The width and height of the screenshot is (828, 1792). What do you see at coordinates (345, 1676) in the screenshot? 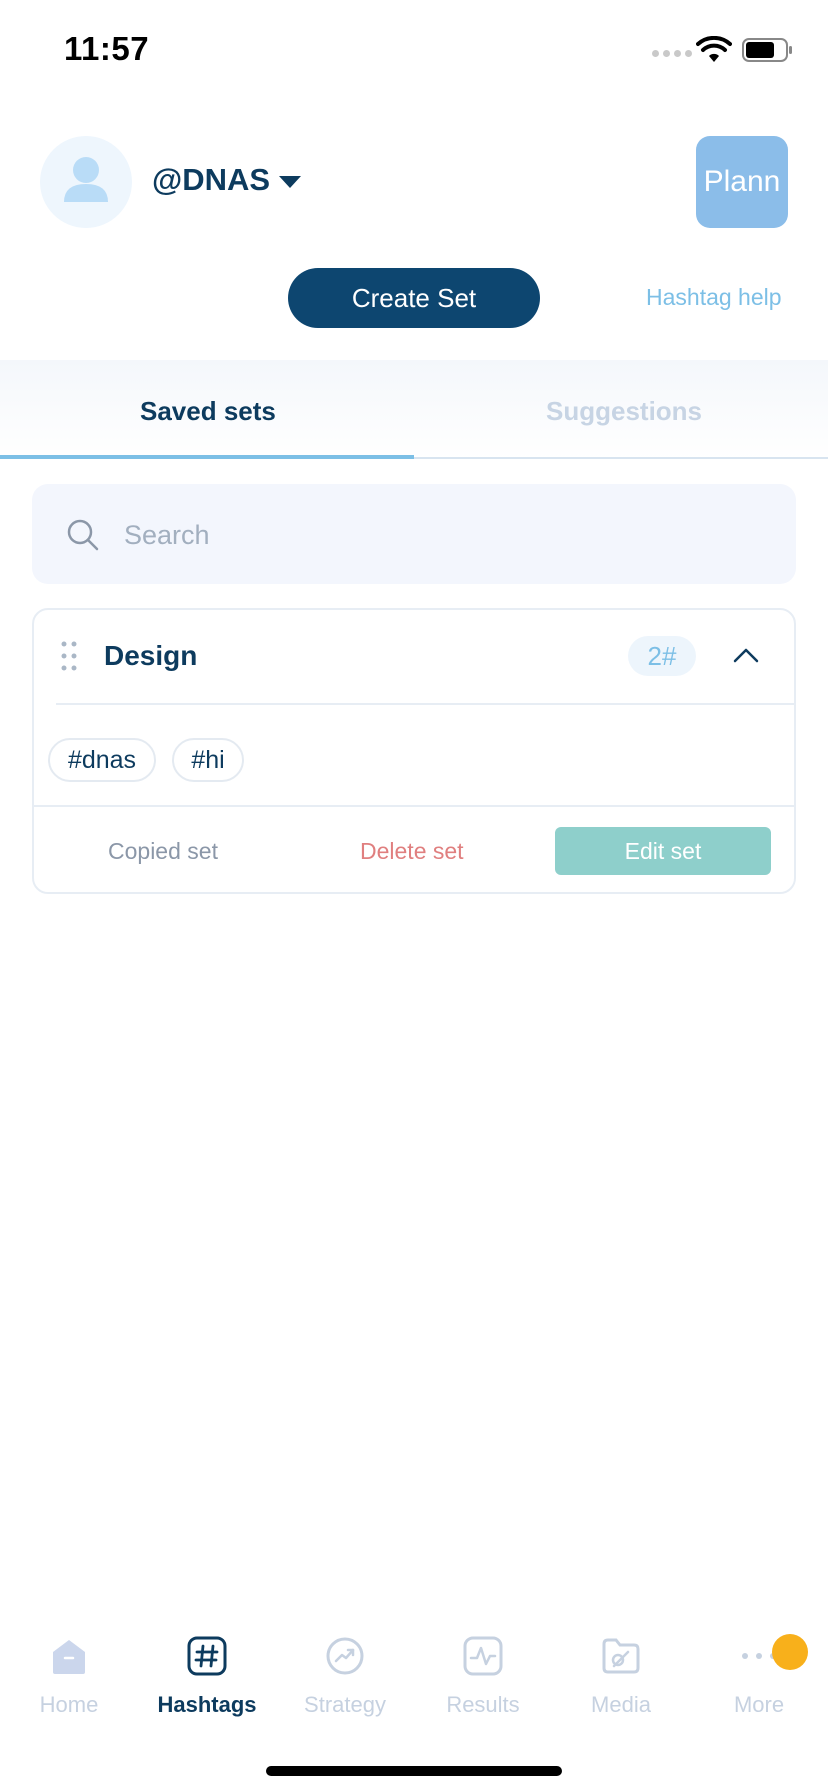
I see `nav-strategy: Strategy` at bounding box center [345, 1676].